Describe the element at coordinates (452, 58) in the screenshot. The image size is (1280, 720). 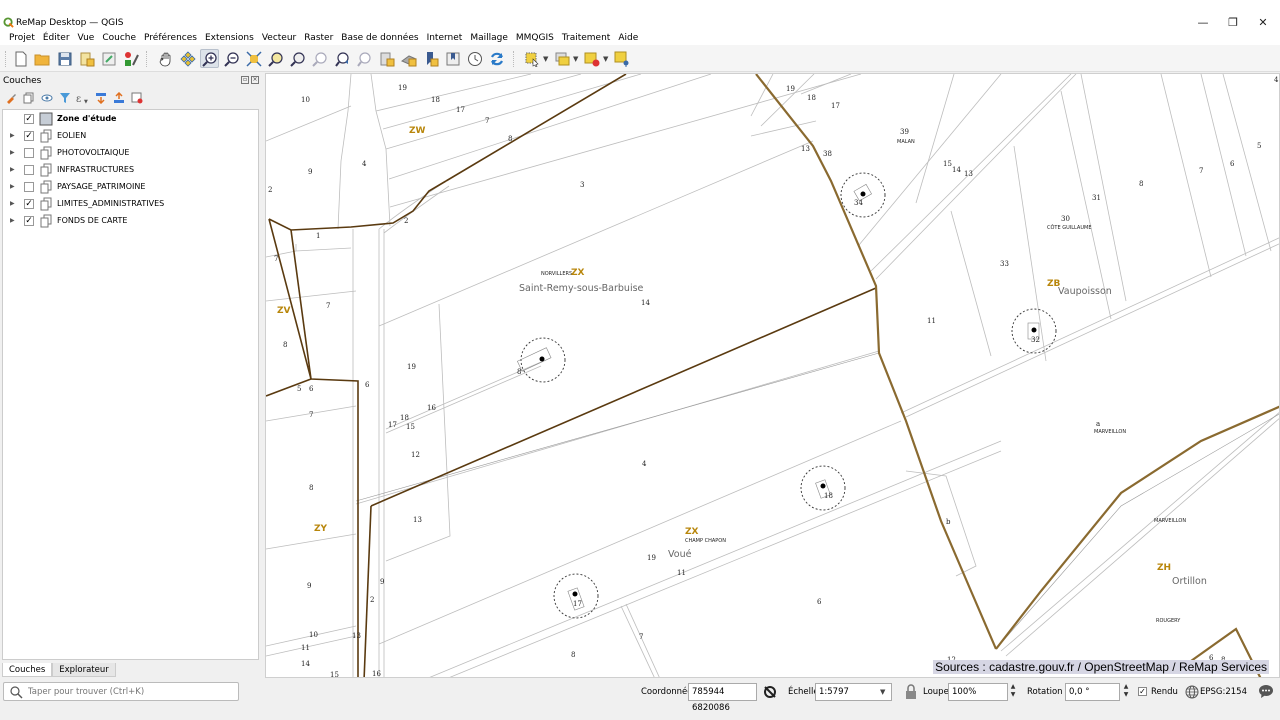
I see `show-bookmarks-button` at that location.